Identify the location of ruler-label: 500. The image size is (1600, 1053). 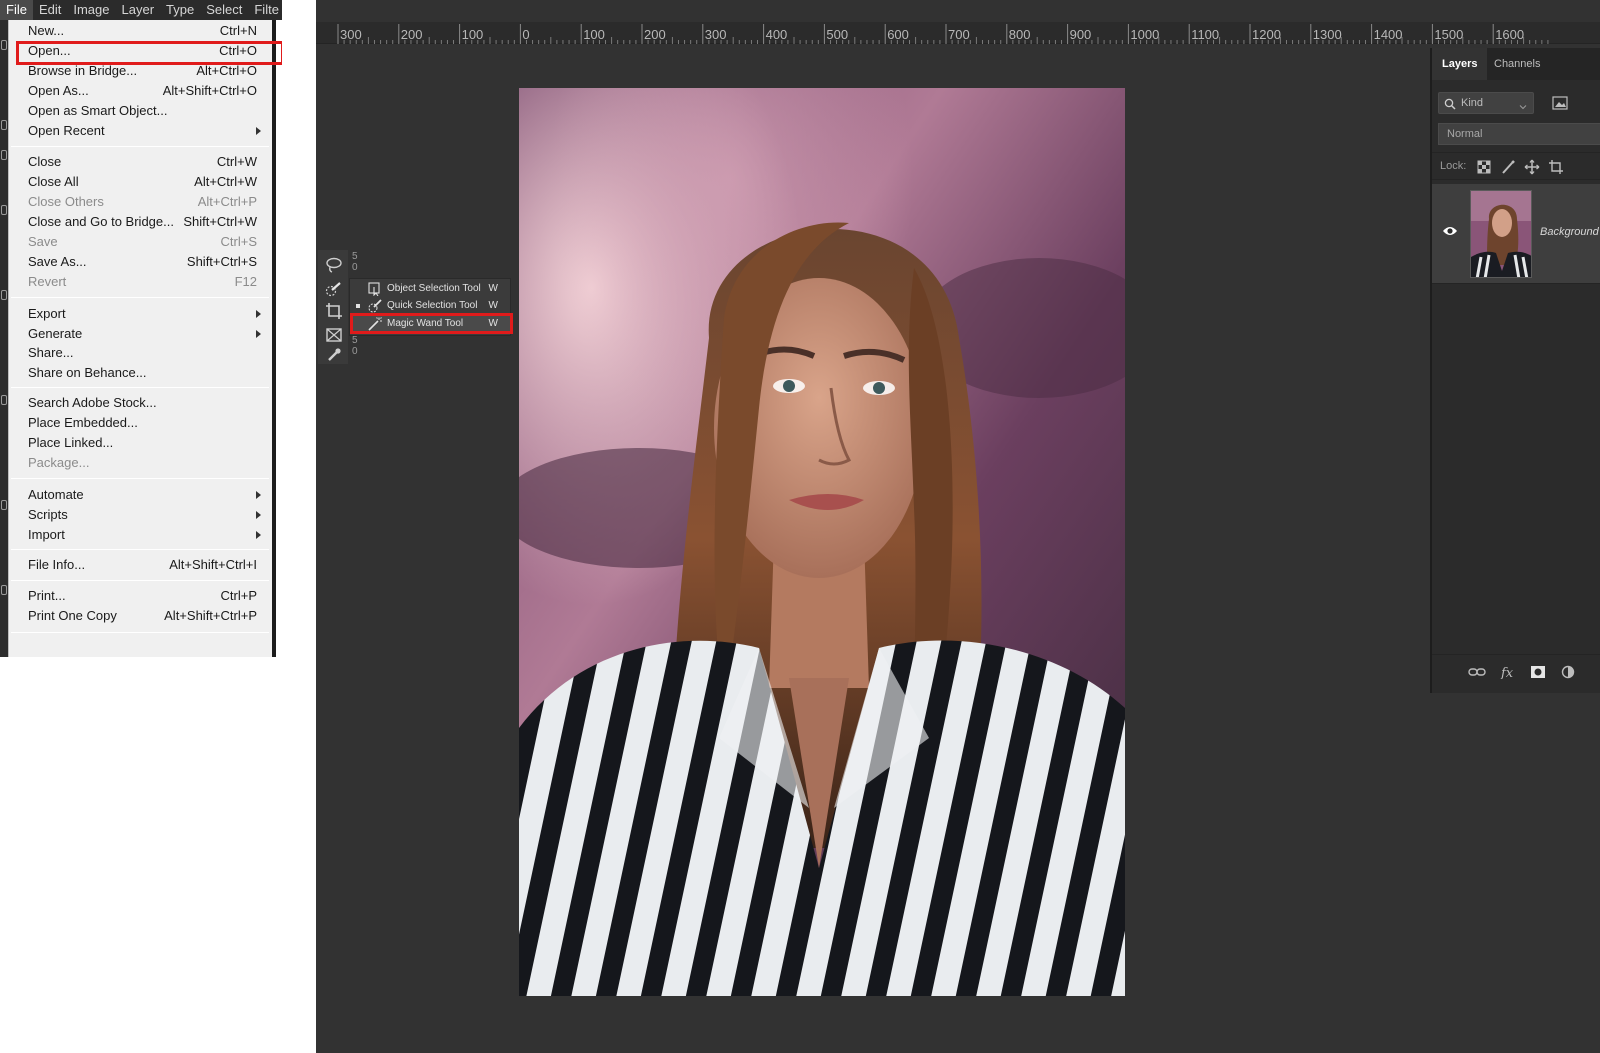
(837, 34).